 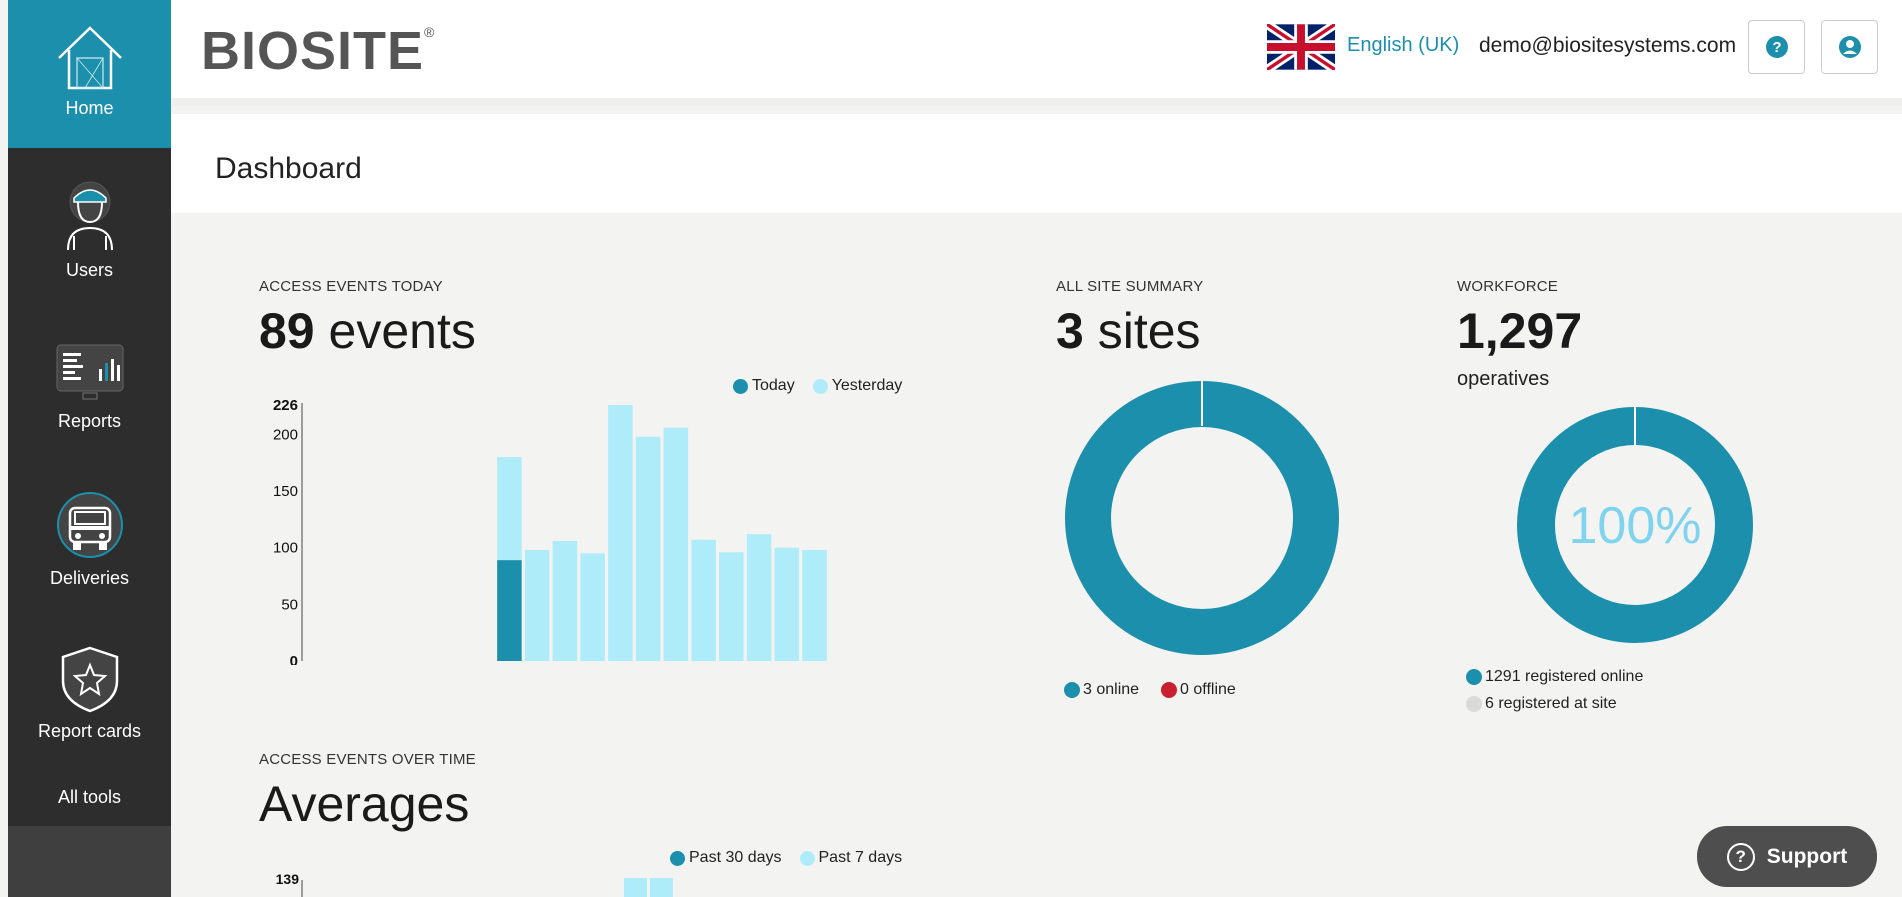 I want to click on workforce-count: 1,297, so click(x=1519, y=331).